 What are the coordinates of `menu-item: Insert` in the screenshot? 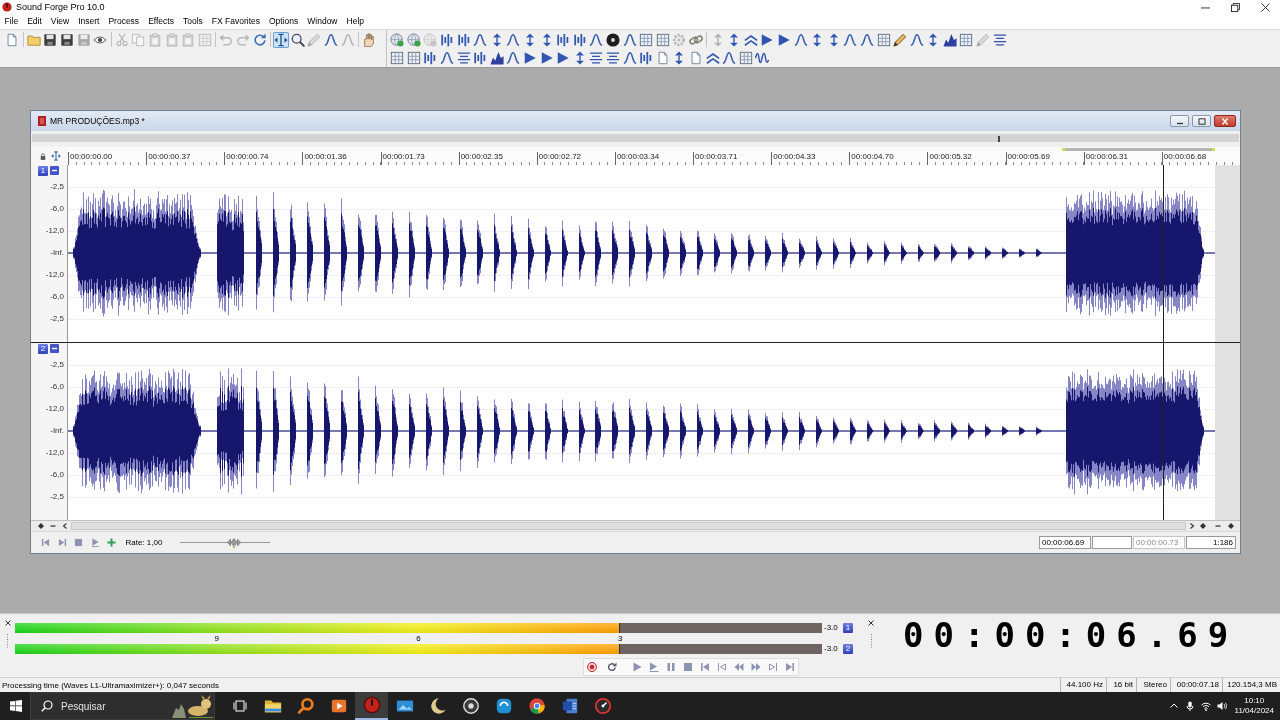 It's located at (88, 21).